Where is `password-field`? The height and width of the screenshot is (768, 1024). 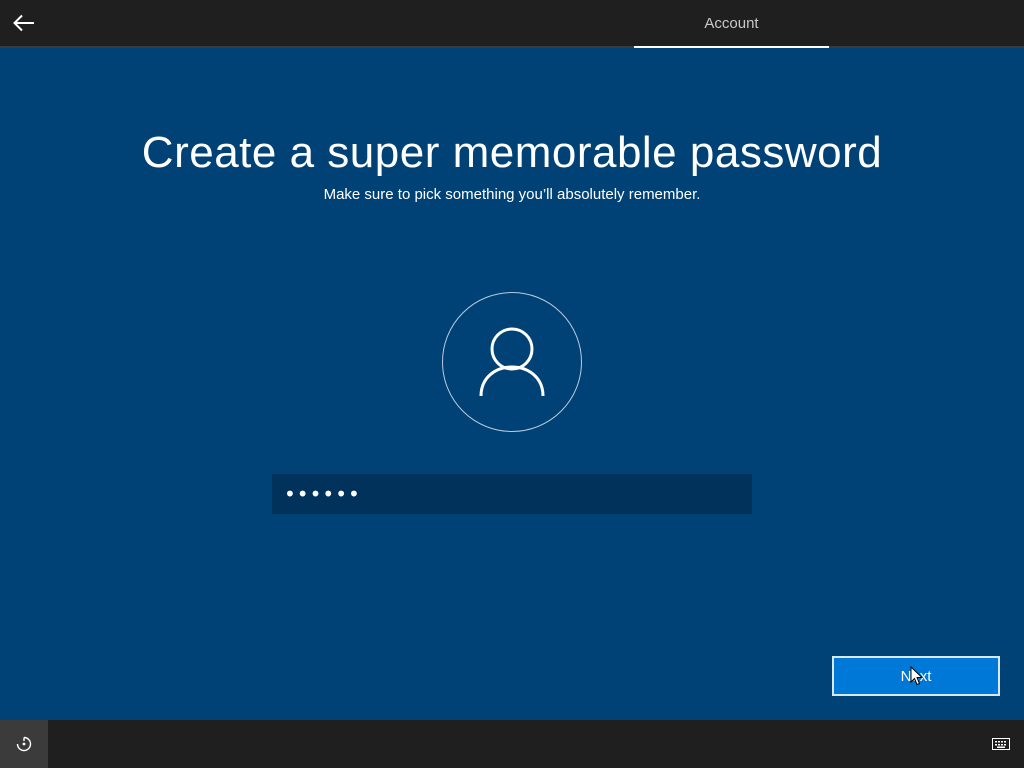
password-field is located at coordinates (512, 494).